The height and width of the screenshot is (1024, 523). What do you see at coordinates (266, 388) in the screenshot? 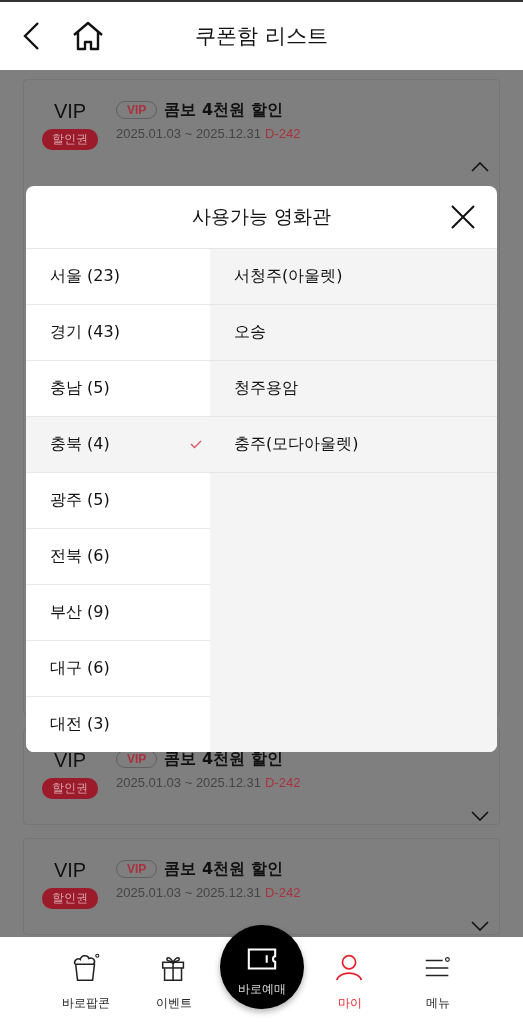
I see `theater-item: 청주용암` at bounding box center [266, 388].